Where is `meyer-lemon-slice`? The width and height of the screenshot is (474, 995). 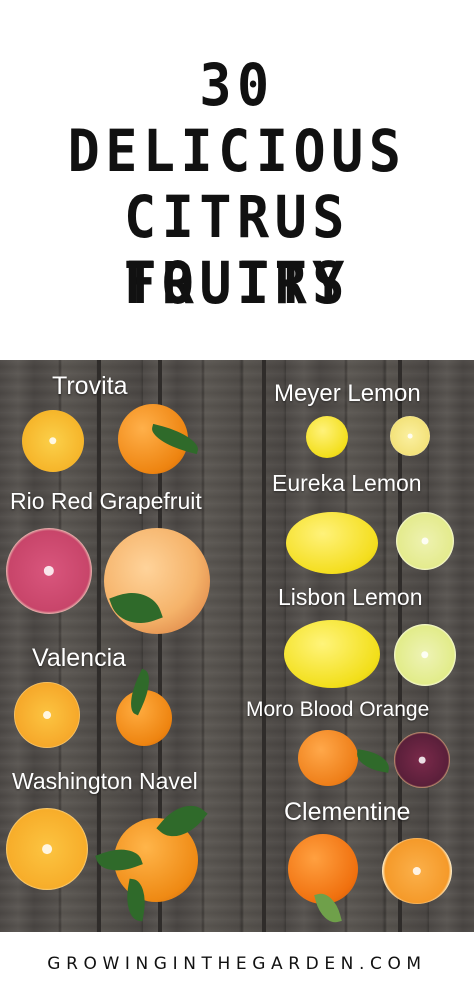
meyer-lemon-slice is located at coordinates (410, 436).